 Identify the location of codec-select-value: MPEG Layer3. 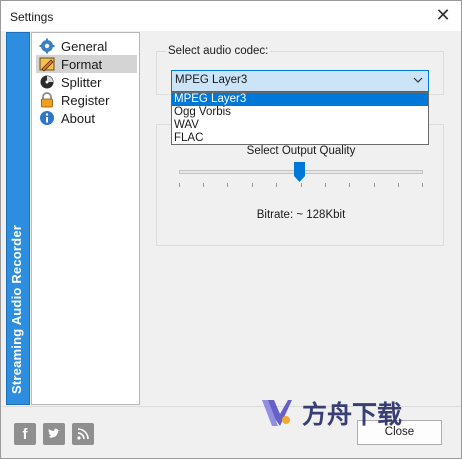
(211, 80).